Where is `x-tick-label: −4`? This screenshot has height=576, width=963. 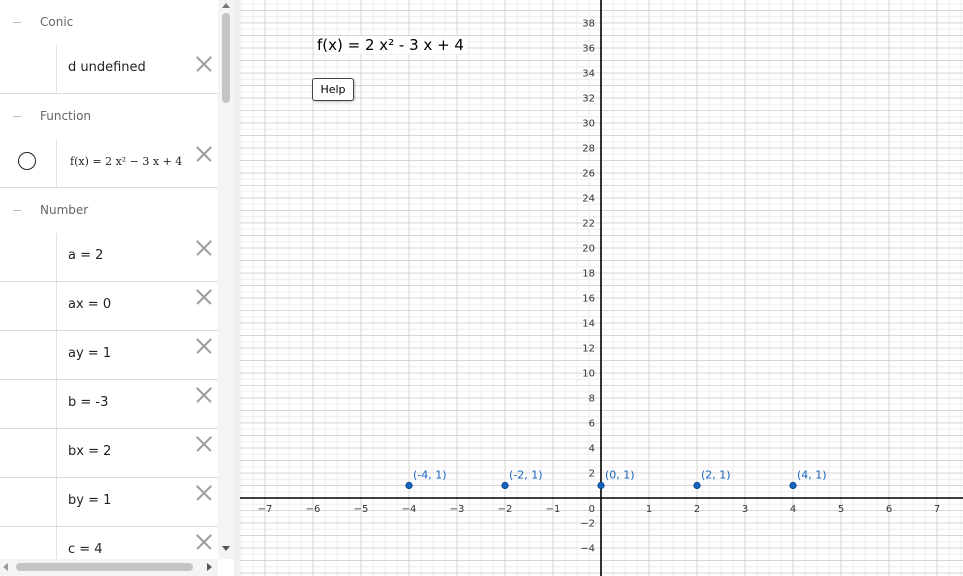
x-tick-label: −4 is located at coordinates (409, 509).